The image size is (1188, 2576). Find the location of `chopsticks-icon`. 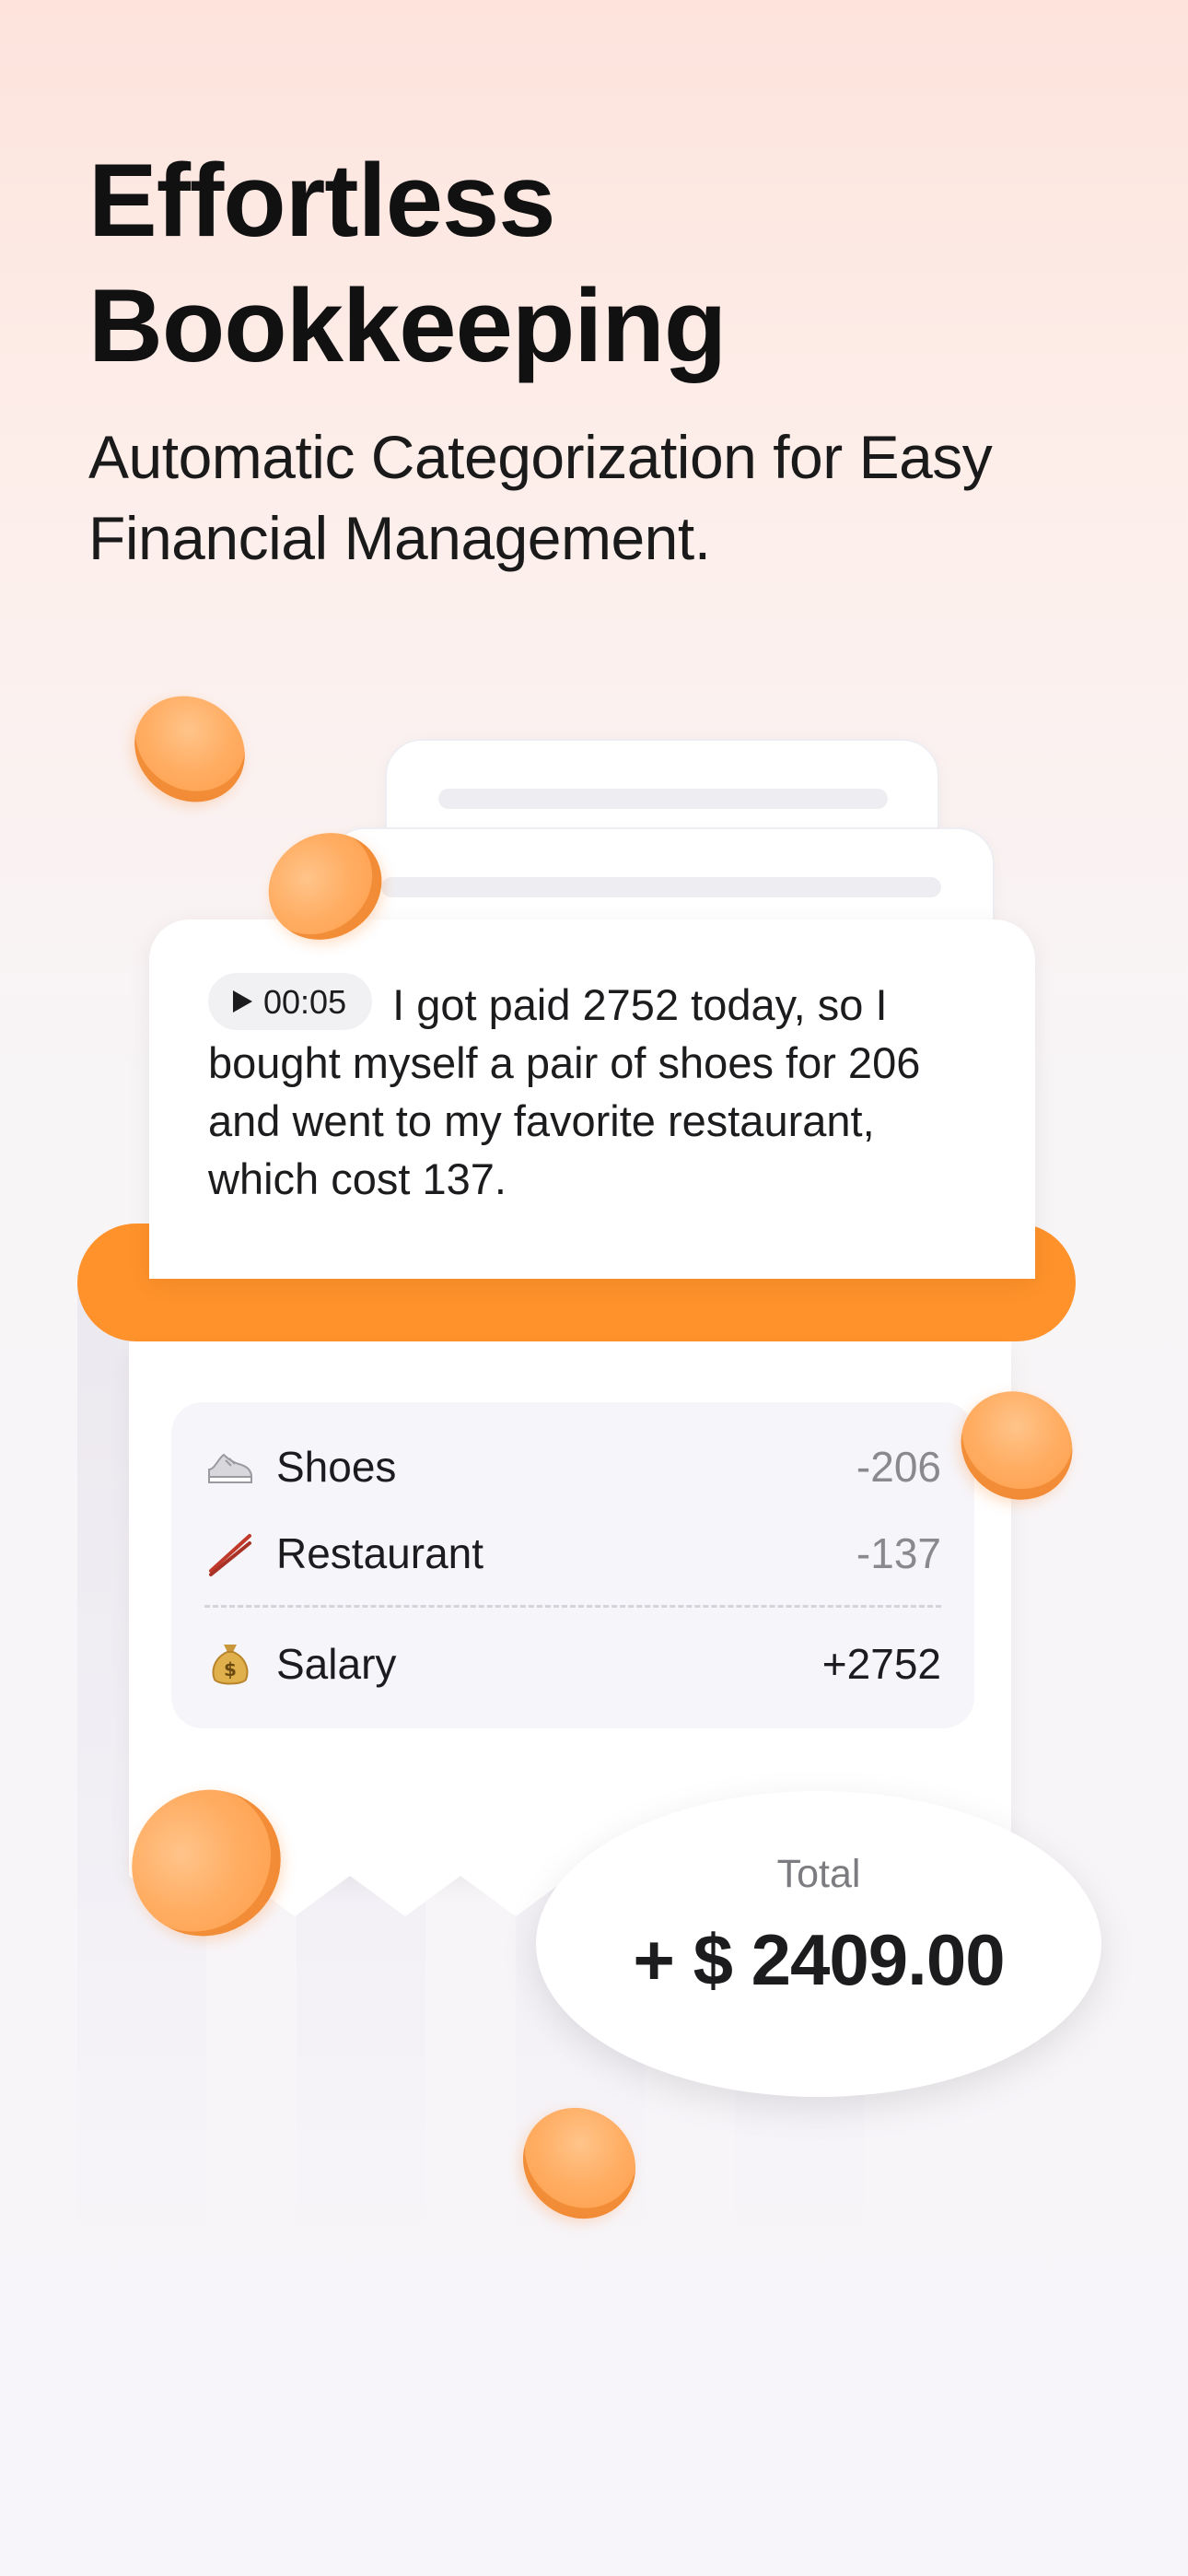

chopsticks-icon is located at coordinates (230, 1553).